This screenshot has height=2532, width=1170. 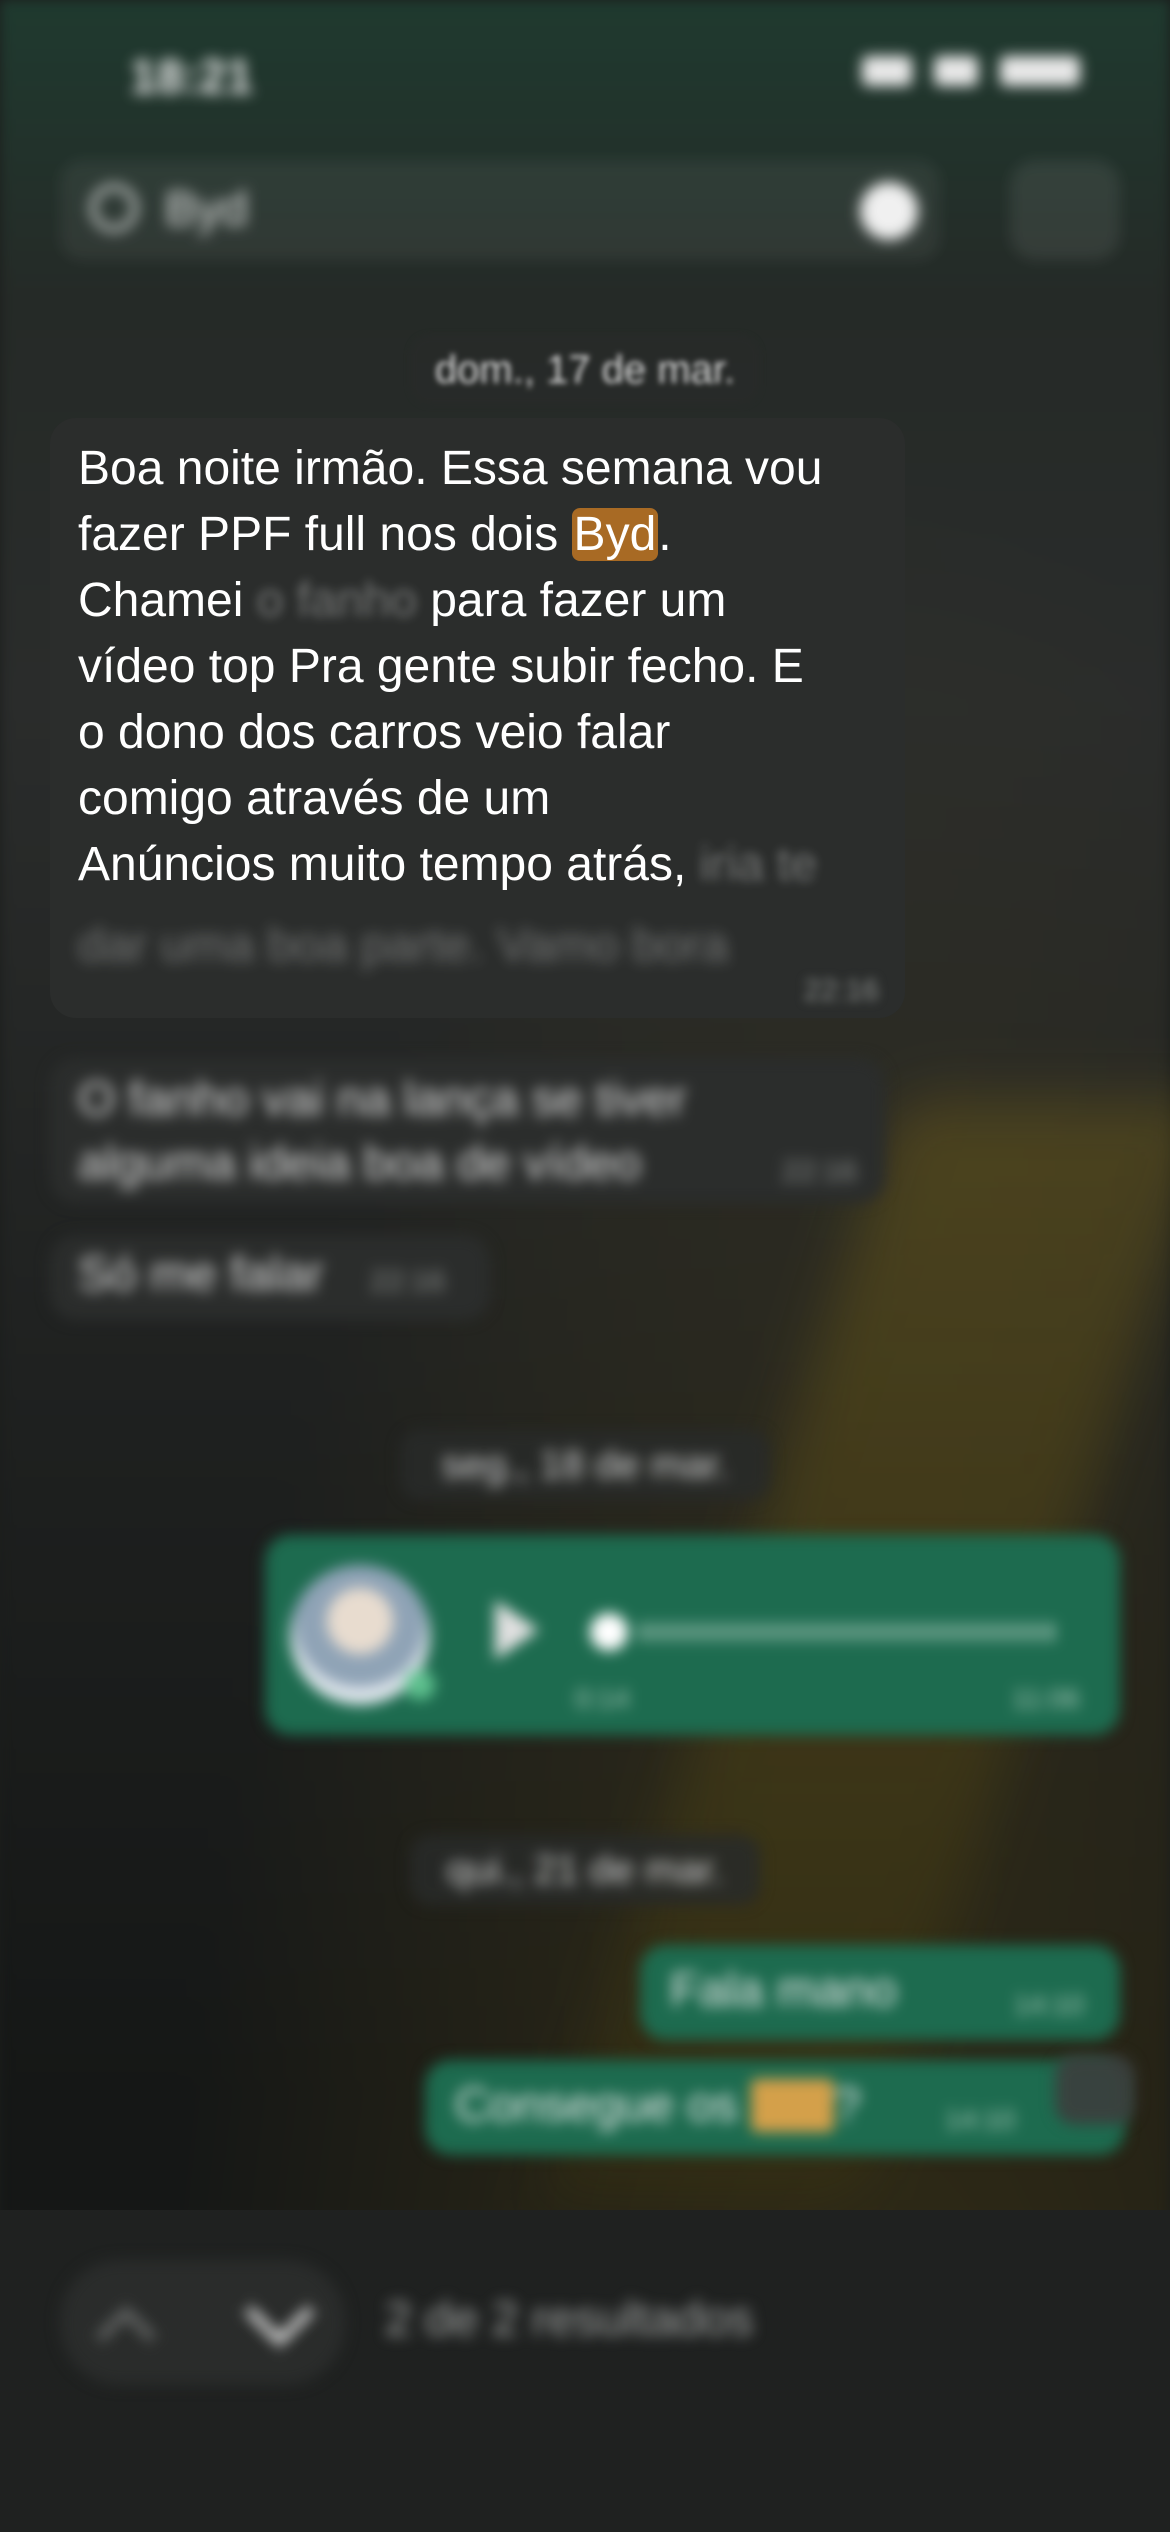 What do you see at coordinates (569, 2319) in the screenshot?
I see `results-count: 2 de 2 resultados` at bounding box center [569, 2319].